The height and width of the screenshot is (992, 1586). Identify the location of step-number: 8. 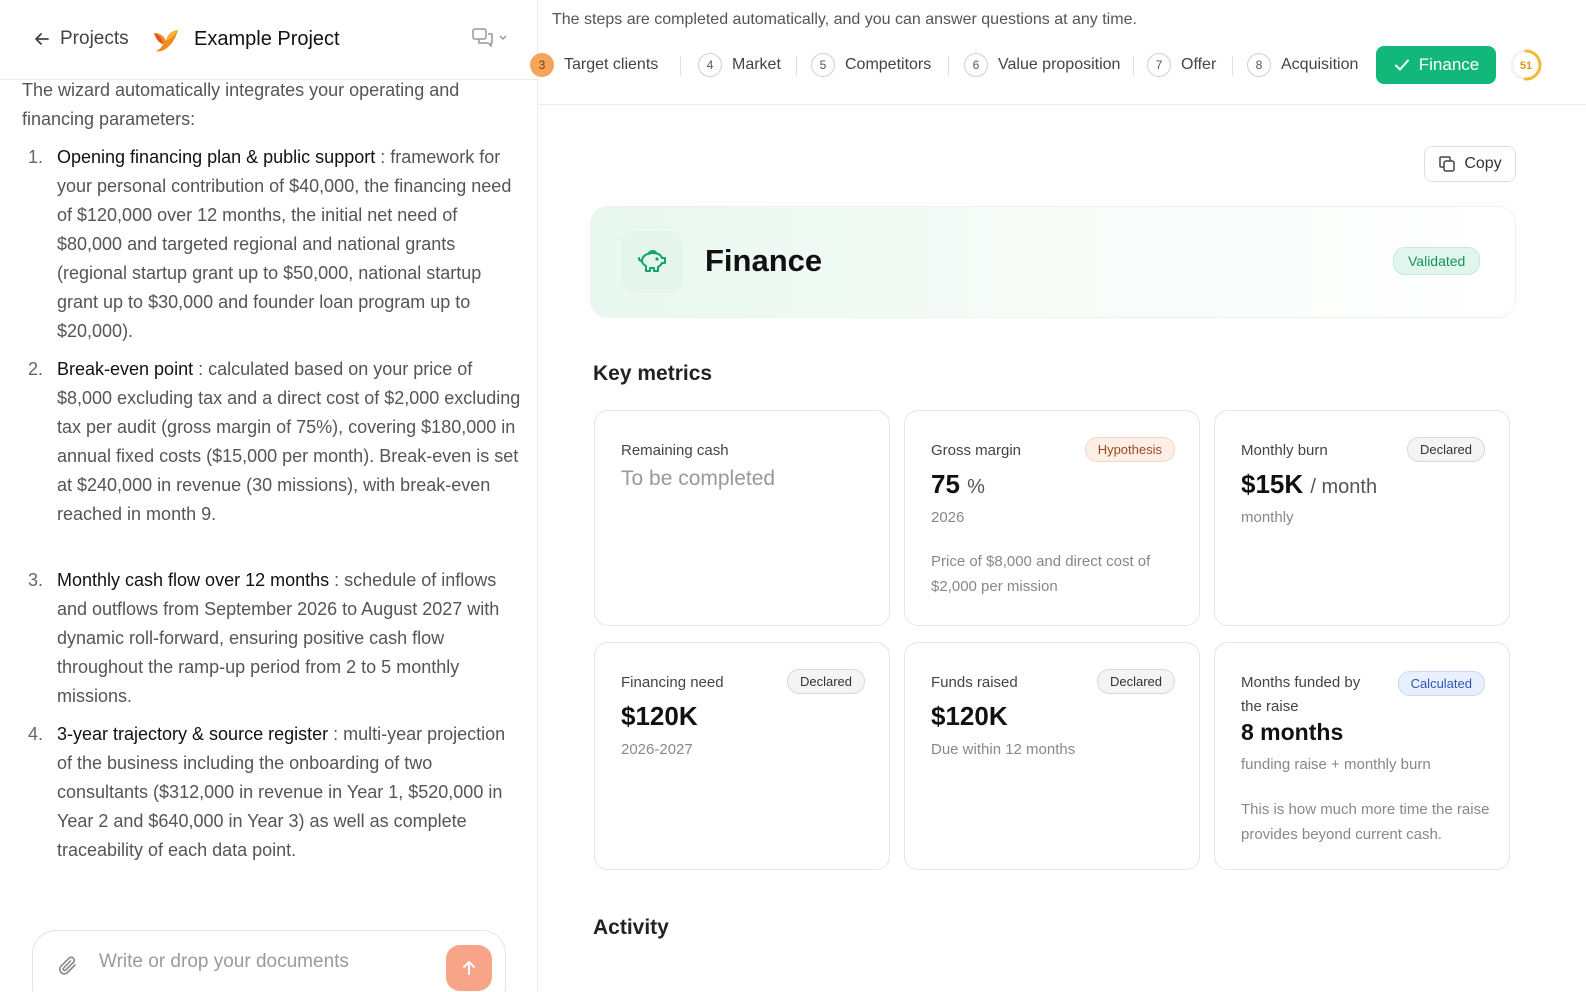
(1259, 65).